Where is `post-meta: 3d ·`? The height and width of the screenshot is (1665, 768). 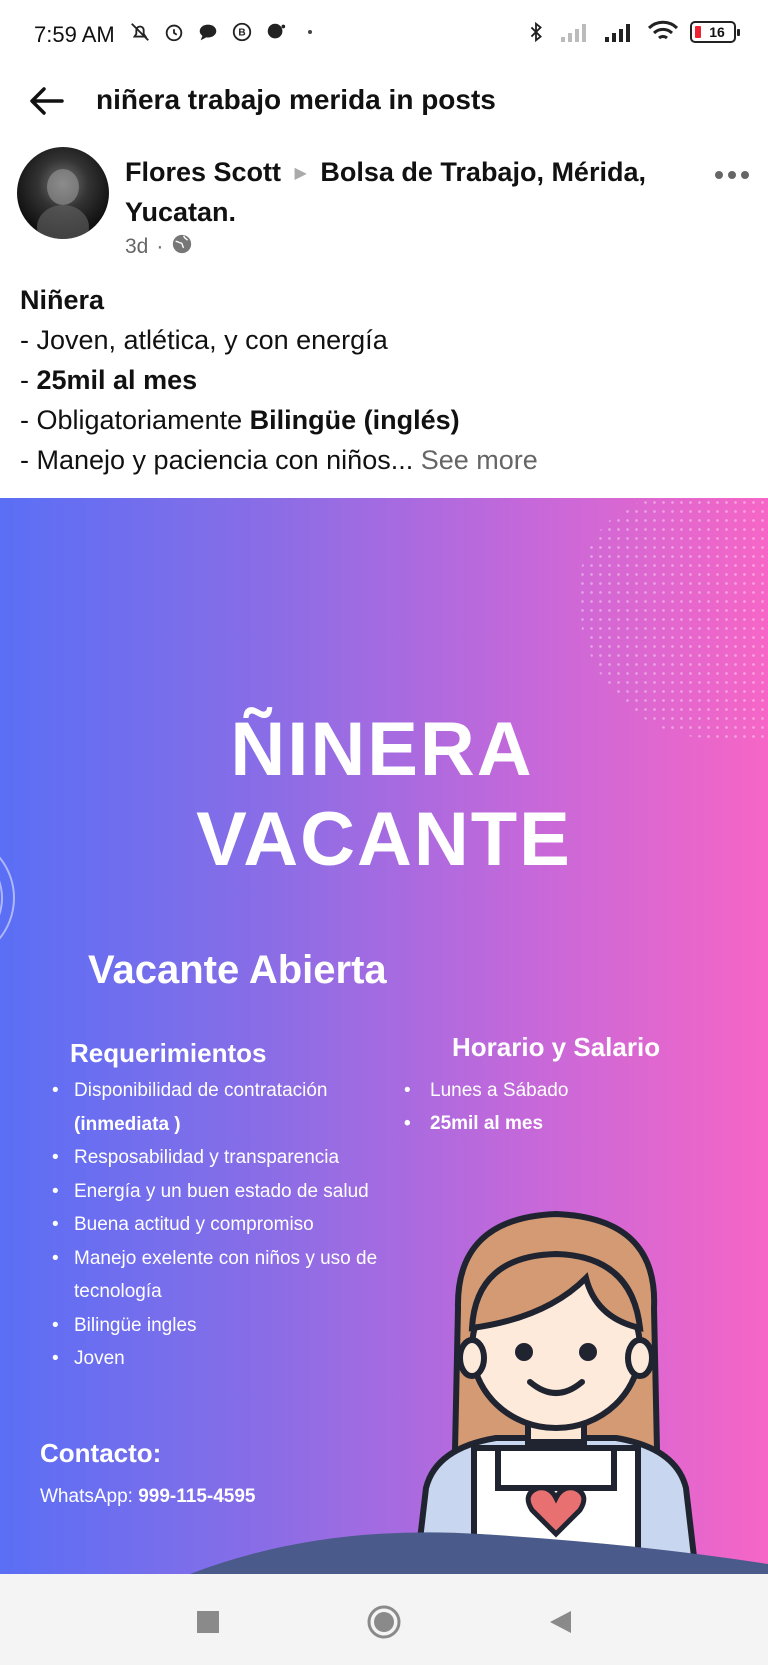 post-meta: 3d · is located at coordinates (159, 247).